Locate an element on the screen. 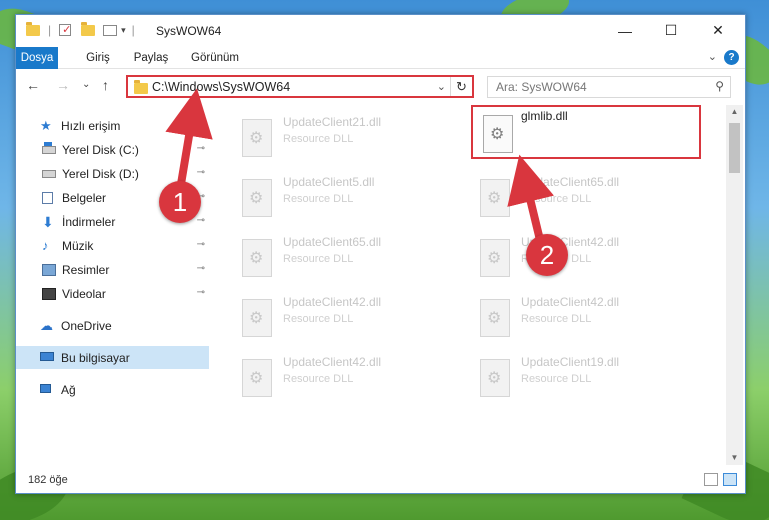 This screenshot has height=520, width=769. tiles-view-icon is located at coordinates (730, 479).